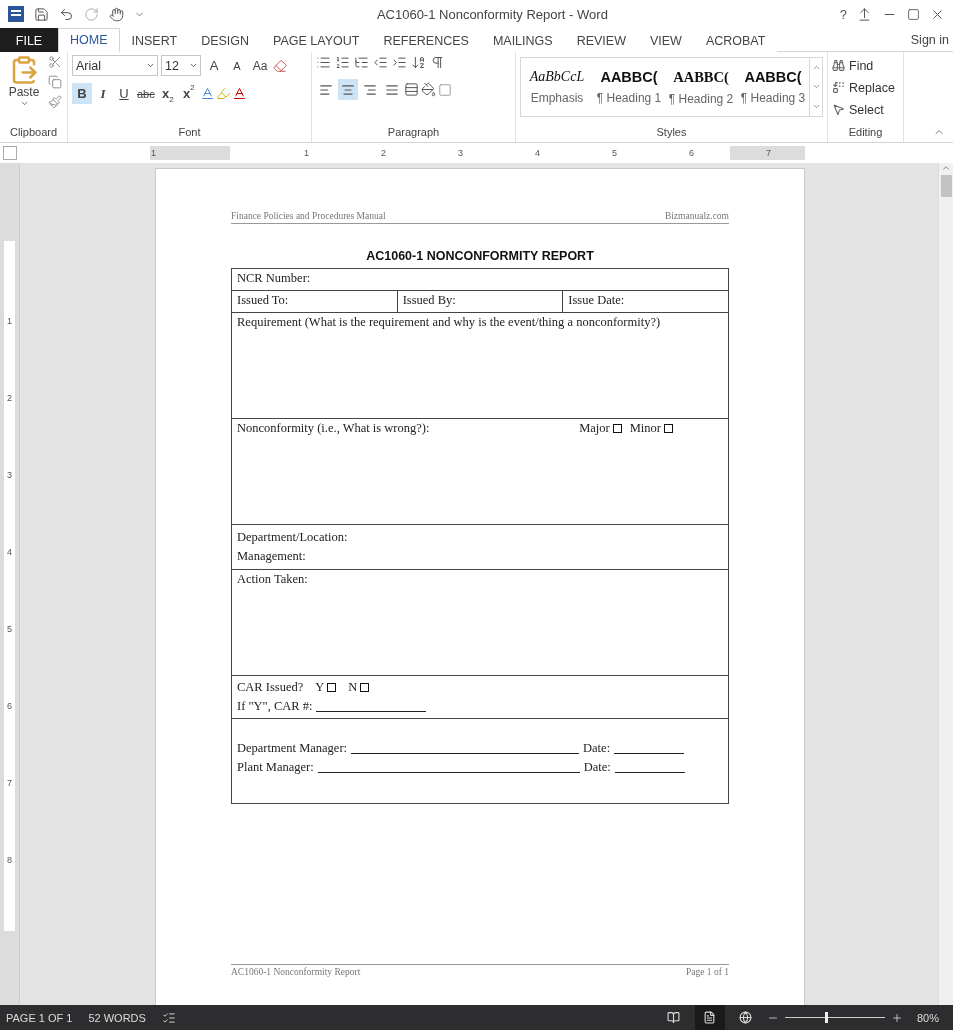 Image resolution: width=953 pixels, height=1030 pixels. What do you see at coordinates (380, 62) in the screenshot?
I see `decrease-indent-icon` at bounding box center [380, 62].